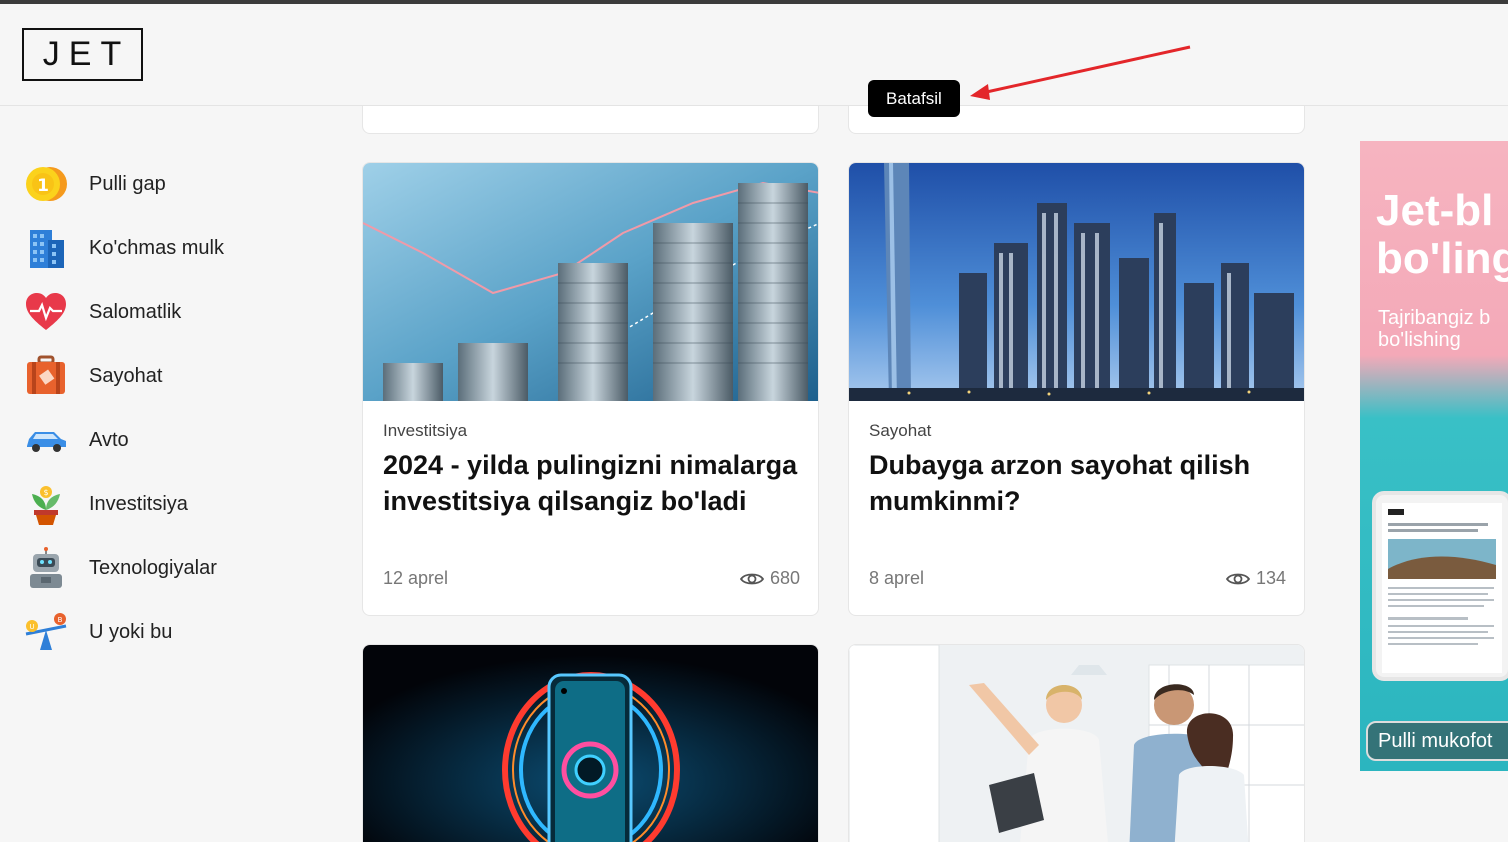 The image size is (1508, 842). I want to click on article-meta: 8 aprel 134, so click(1077, 578).